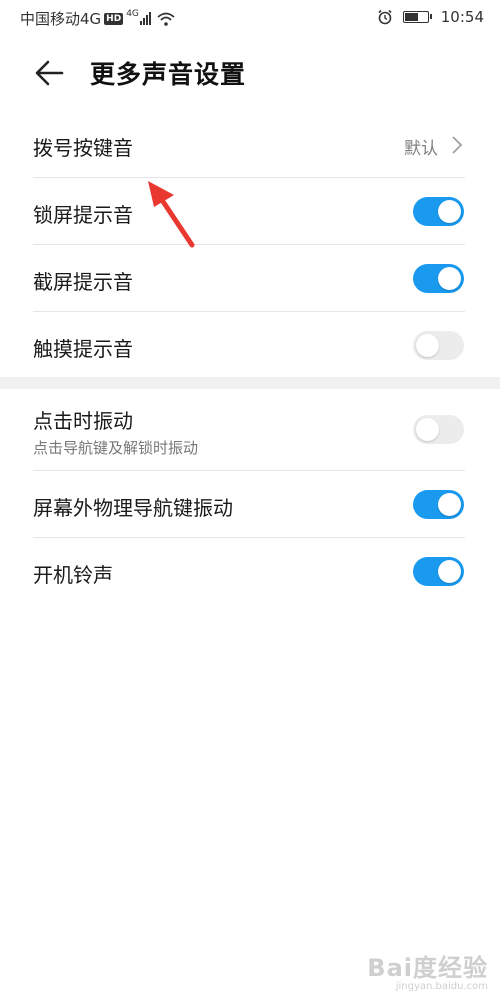 The image size is (500, 1000). Describe the element at coordinates (462, 17) in the screenshot. I see `clock-label: 10:54` at that location.